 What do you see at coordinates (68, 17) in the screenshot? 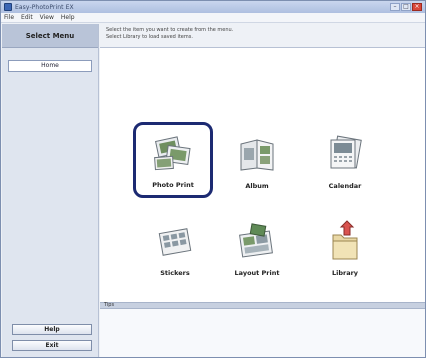
I see `menu-help: Help` at bounding box center [68, 17].